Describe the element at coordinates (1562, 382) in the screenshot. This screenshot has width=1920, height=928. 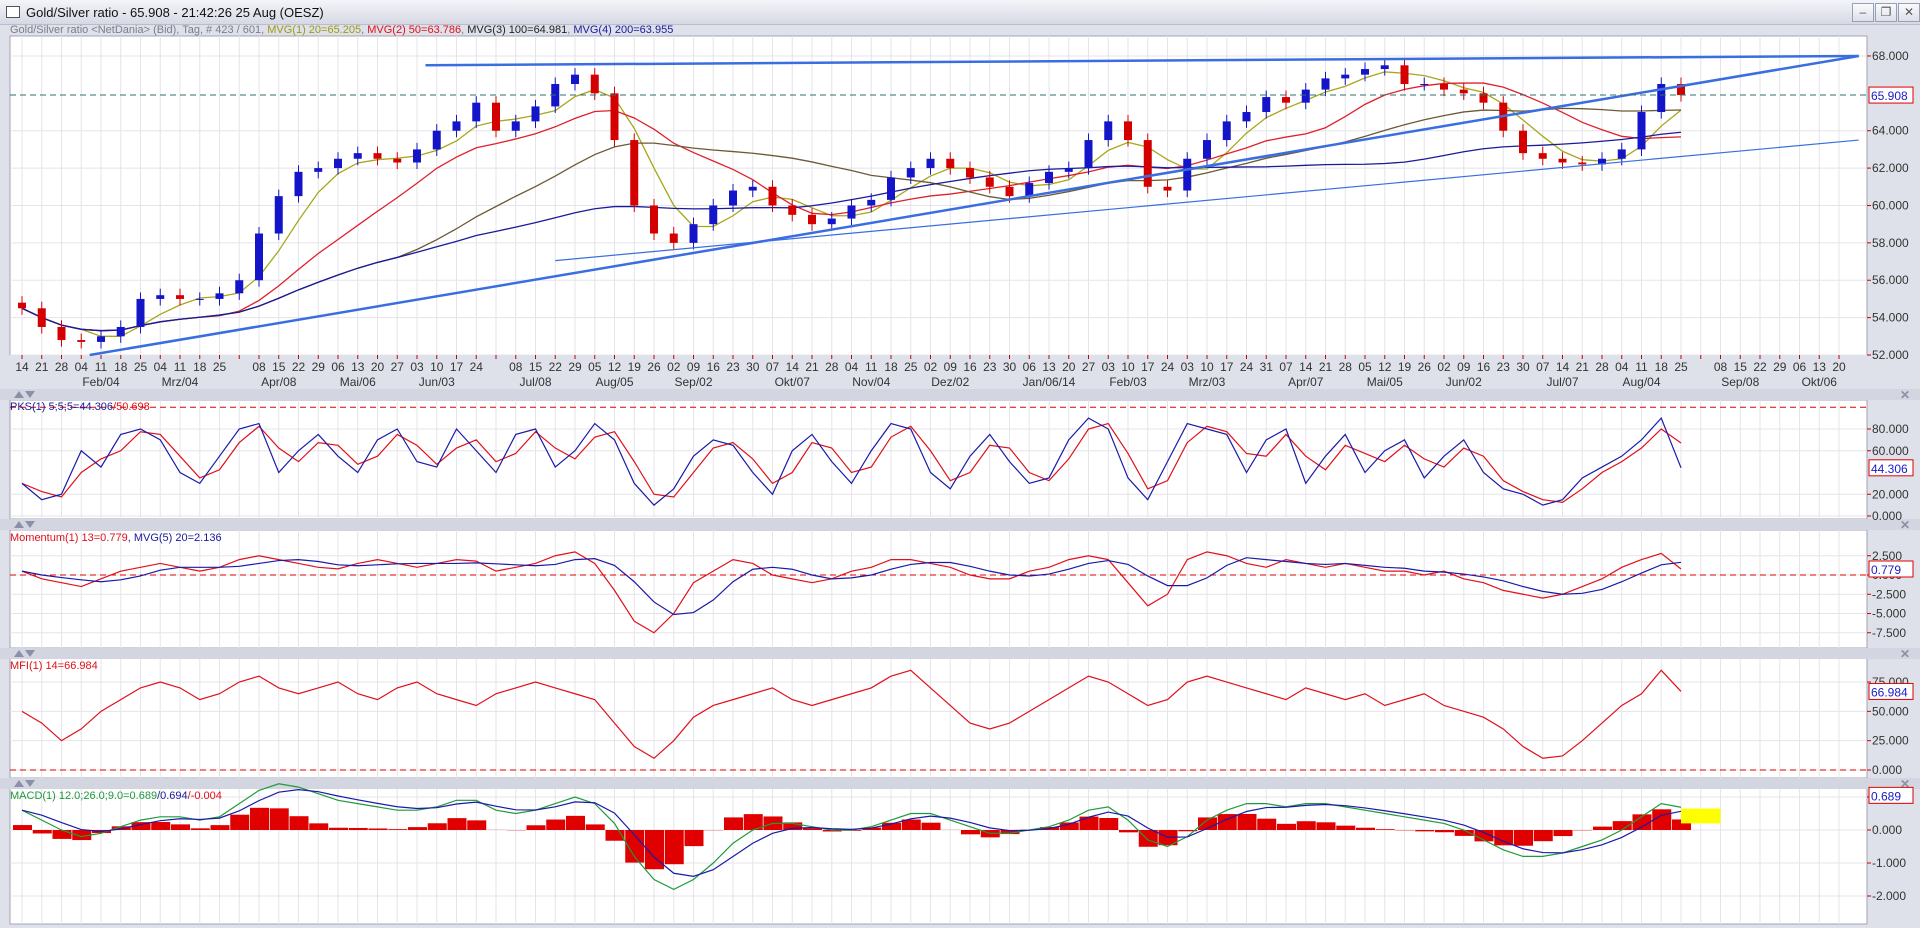
I see `x-month-label: Jul/07` at that location.